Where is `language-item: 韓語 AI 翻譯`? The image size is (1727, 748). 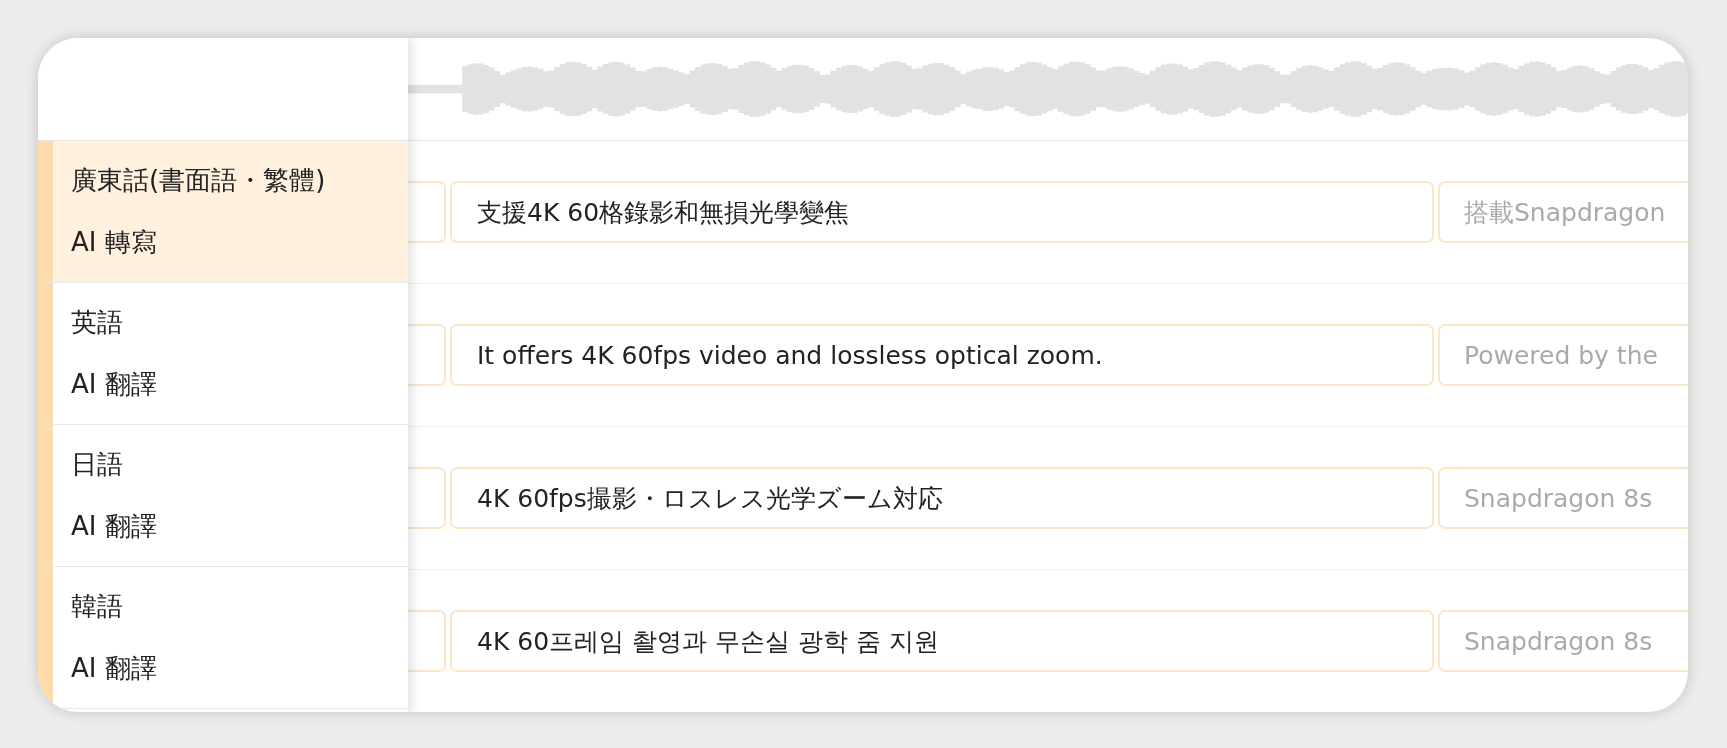 language-item: 韓語 AI 翻譯 is located at coordinates (223, 638).